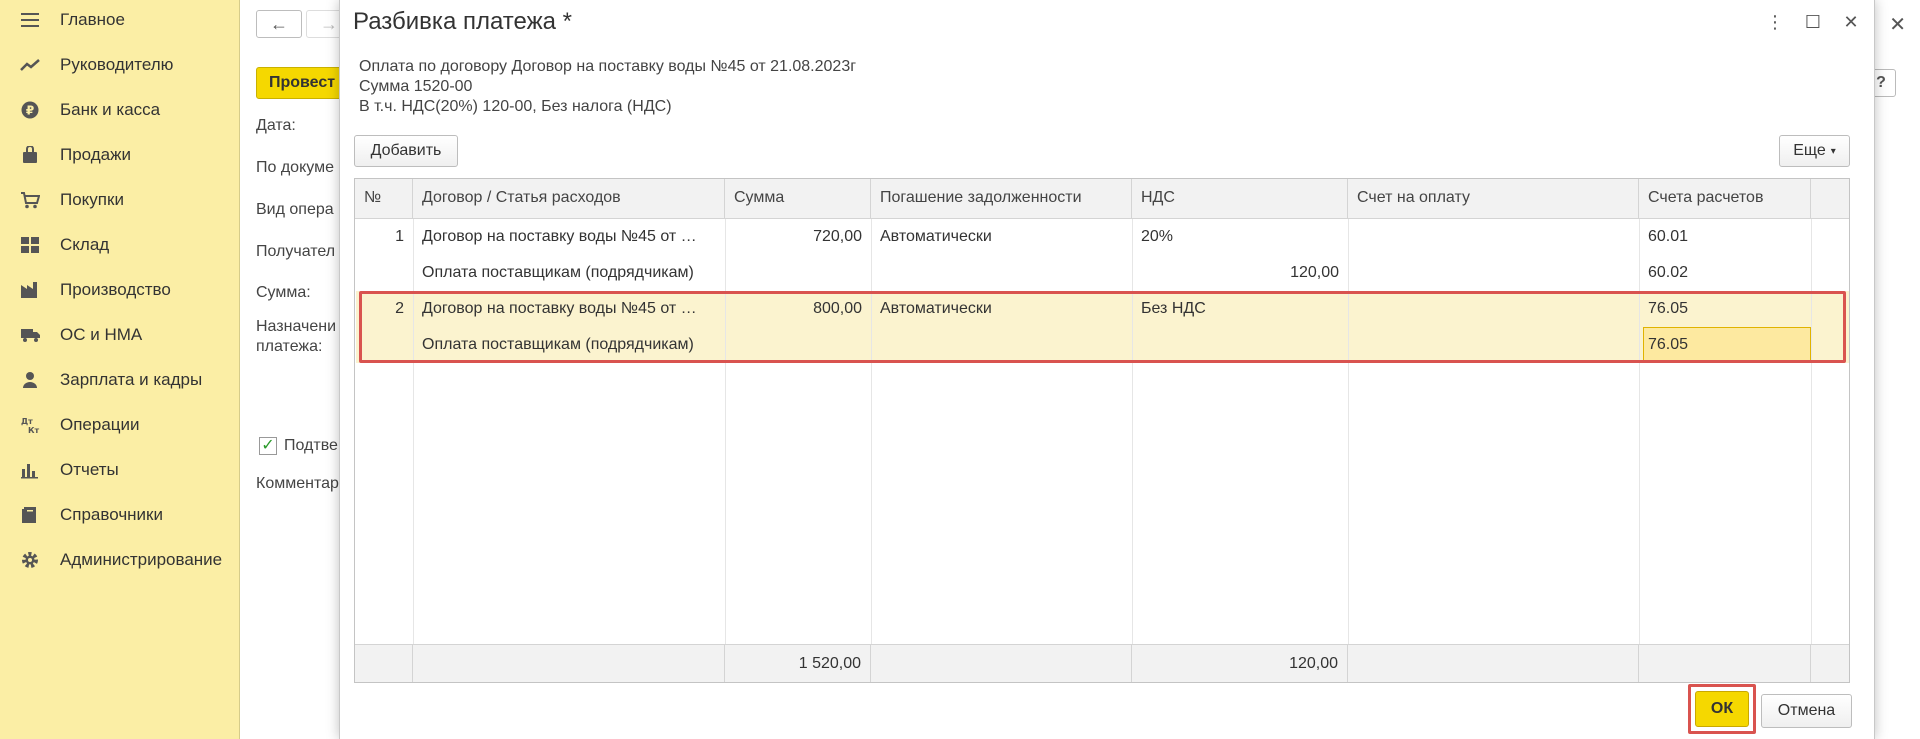  What do you see at coordinates (30, 20) in the screenshot?
I see `menu-icon` at bounding box center [30, 20].